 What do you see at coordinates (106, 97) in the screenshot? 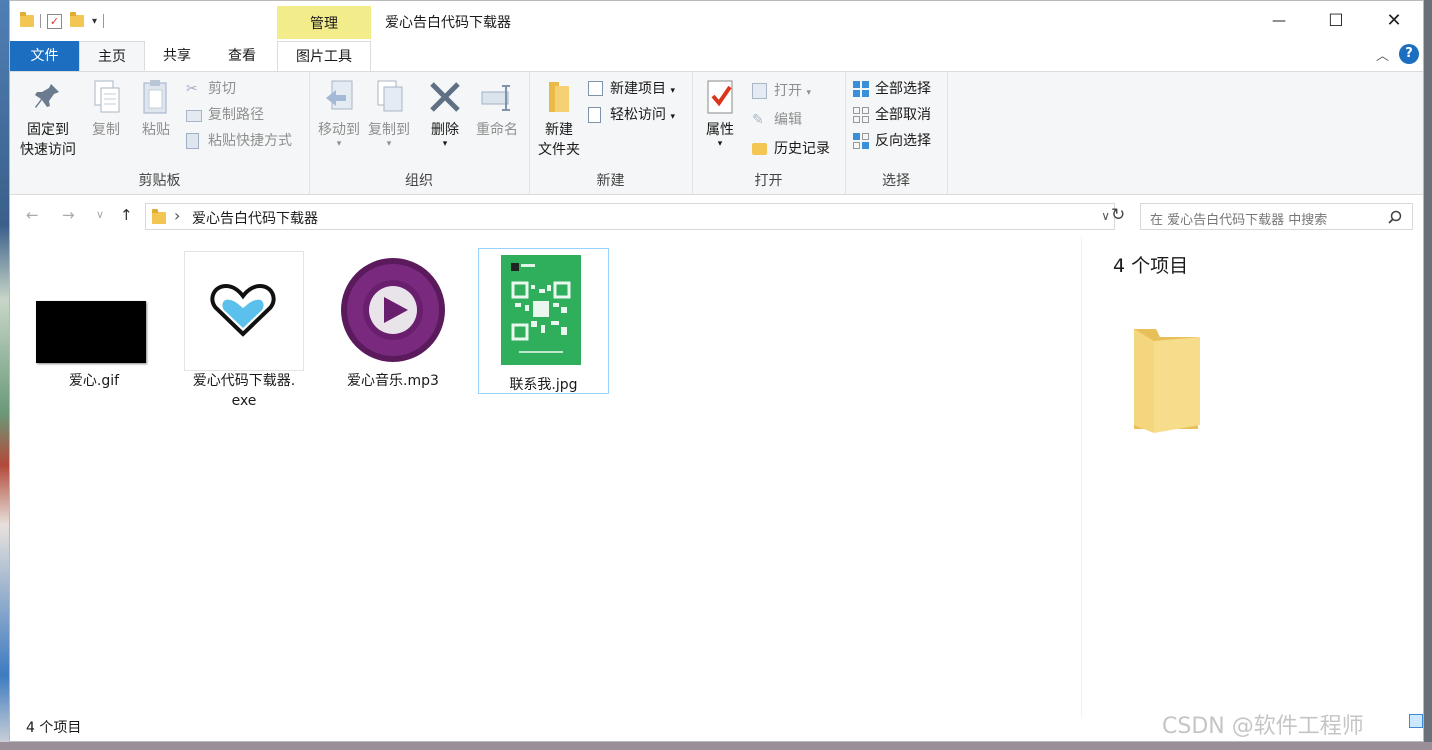
I see `copy-icon` at bounding box center [106, 97].